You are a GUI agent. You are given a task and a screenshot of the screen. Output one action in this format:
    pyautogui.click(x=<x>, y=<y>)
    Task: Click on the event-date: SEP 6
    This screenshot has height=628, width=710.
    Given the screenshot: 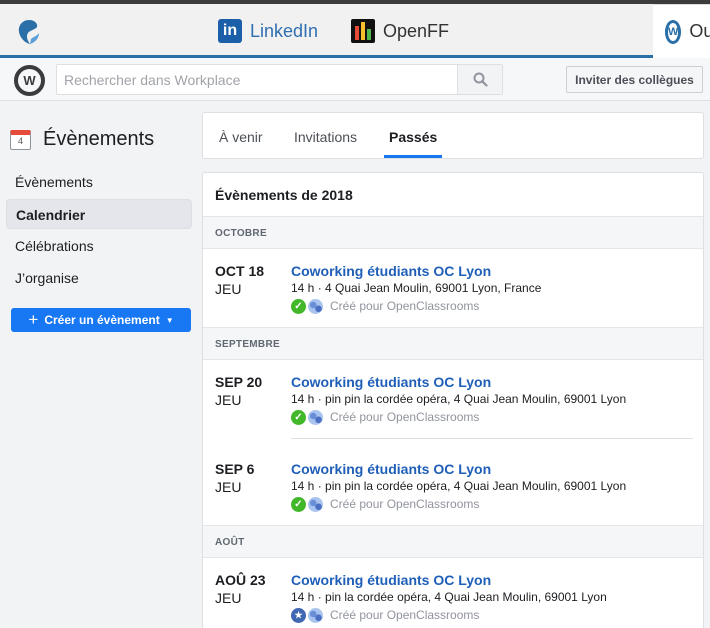 What is the action you would take?
    pyautogui.click(x=235, y=469)
    